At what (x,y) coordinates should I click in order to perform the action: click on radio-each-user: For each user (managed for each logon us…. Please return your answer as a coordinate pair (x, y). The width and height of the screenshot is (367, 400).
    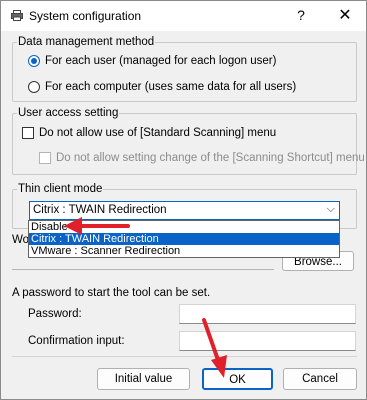
    Looking at the image, I should click on (152, 61).